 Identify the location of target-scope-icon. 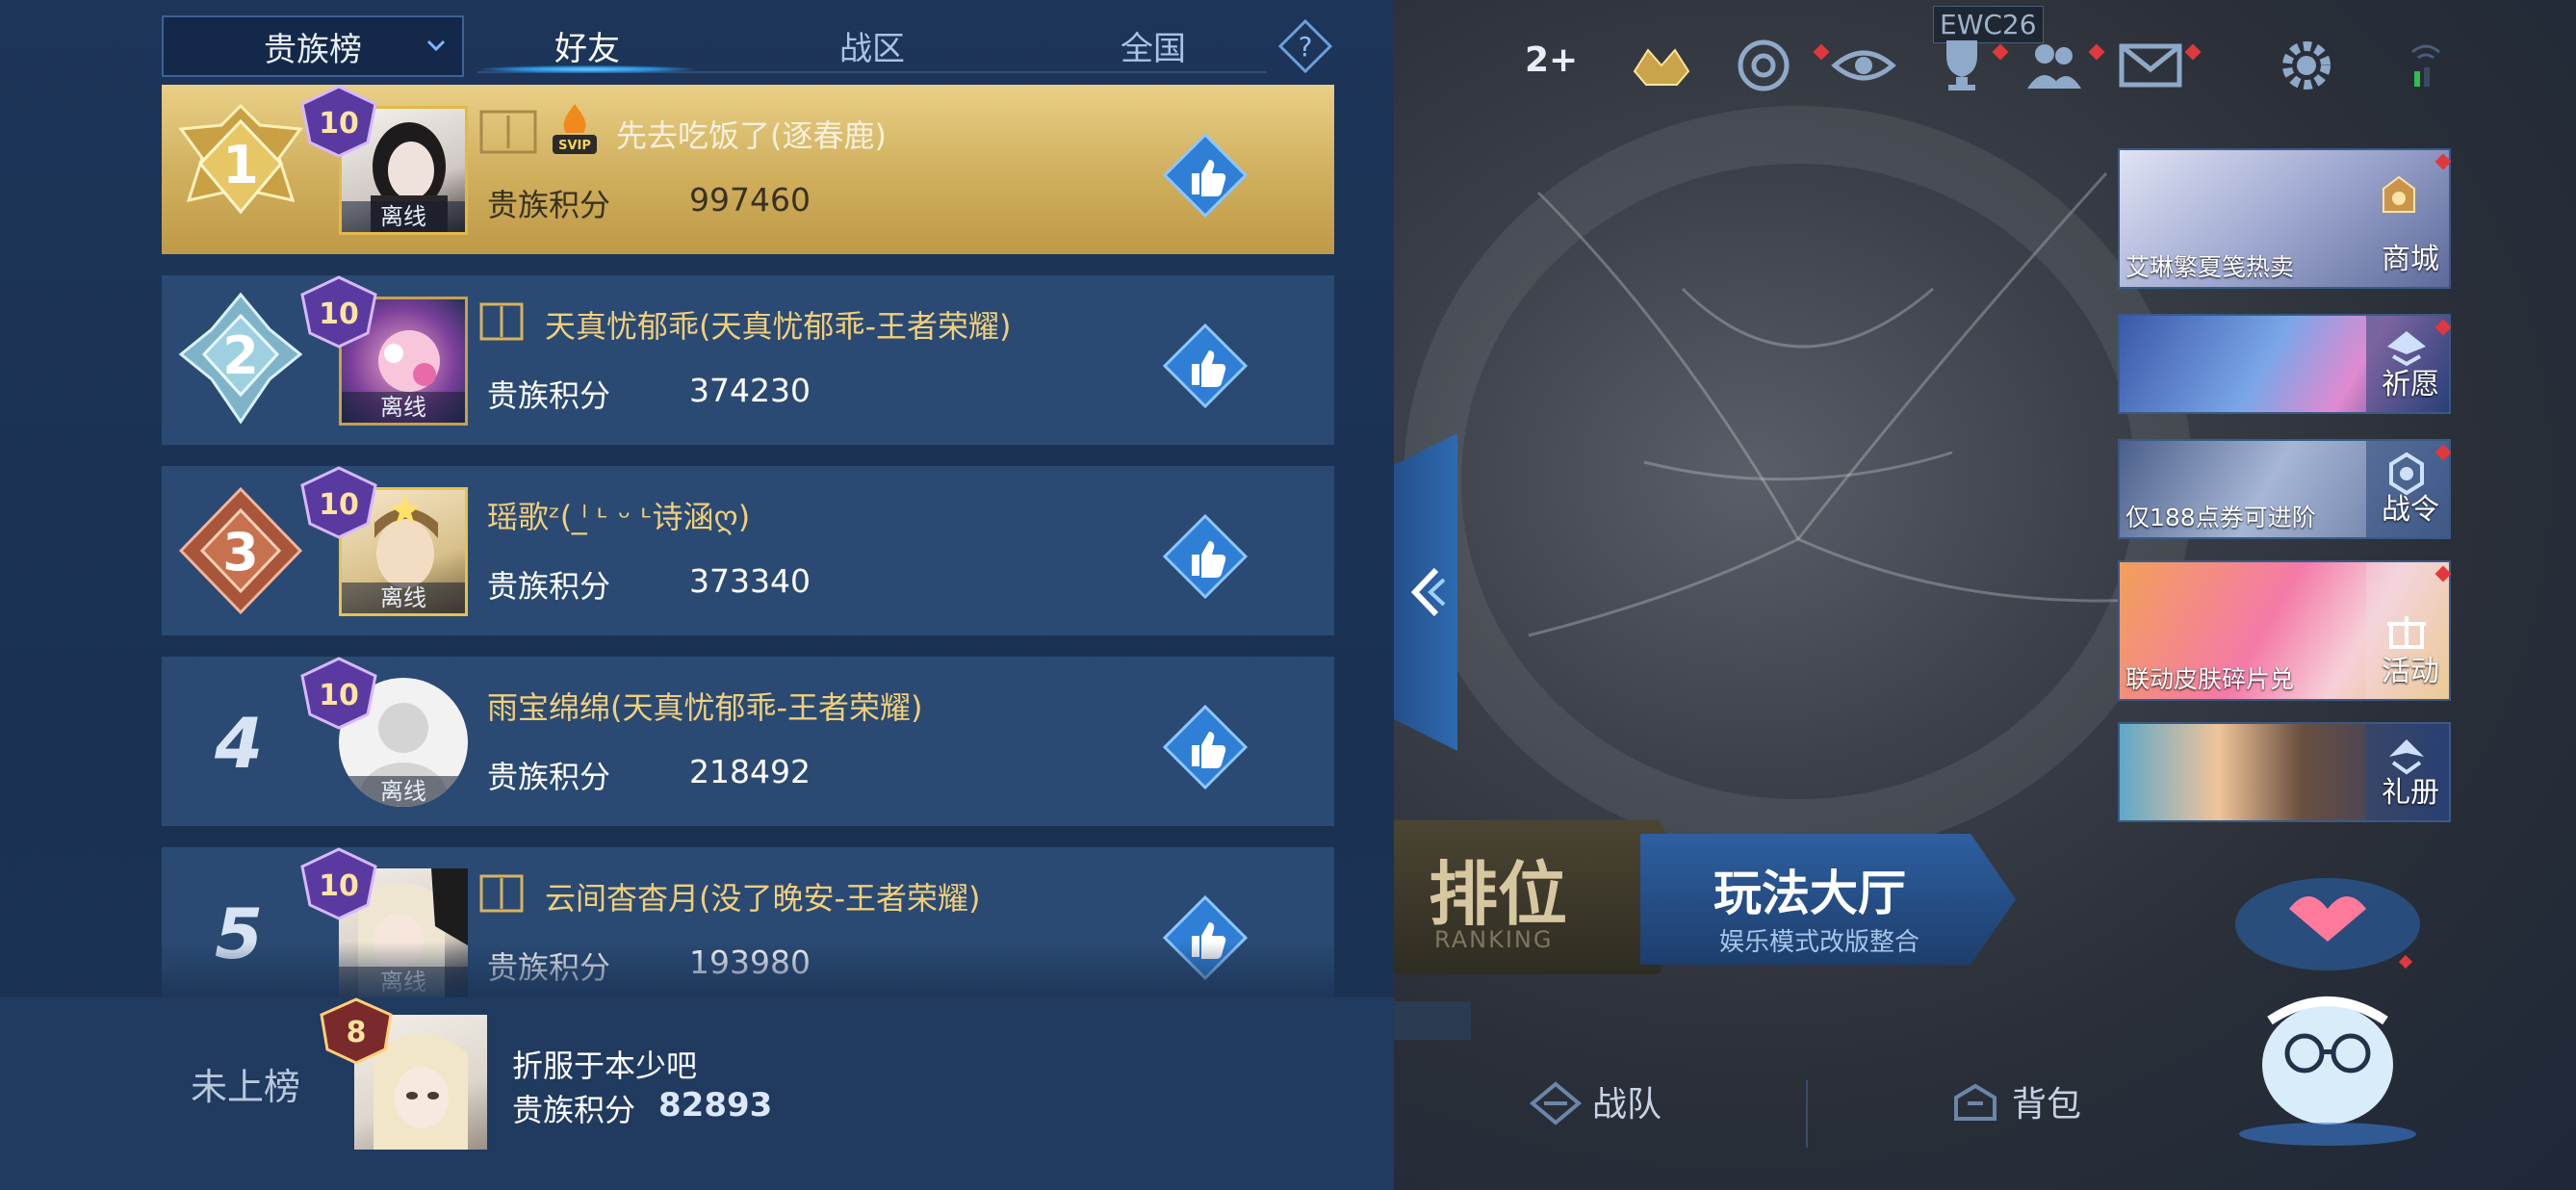
(1763, 65).